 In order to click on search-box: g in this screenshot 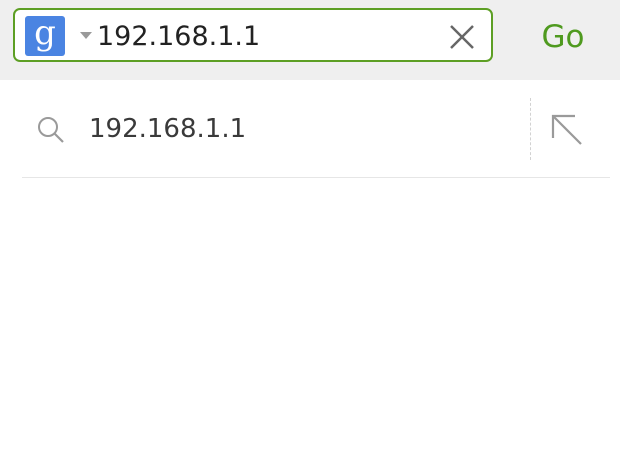, I will do `click(253, 35)`.